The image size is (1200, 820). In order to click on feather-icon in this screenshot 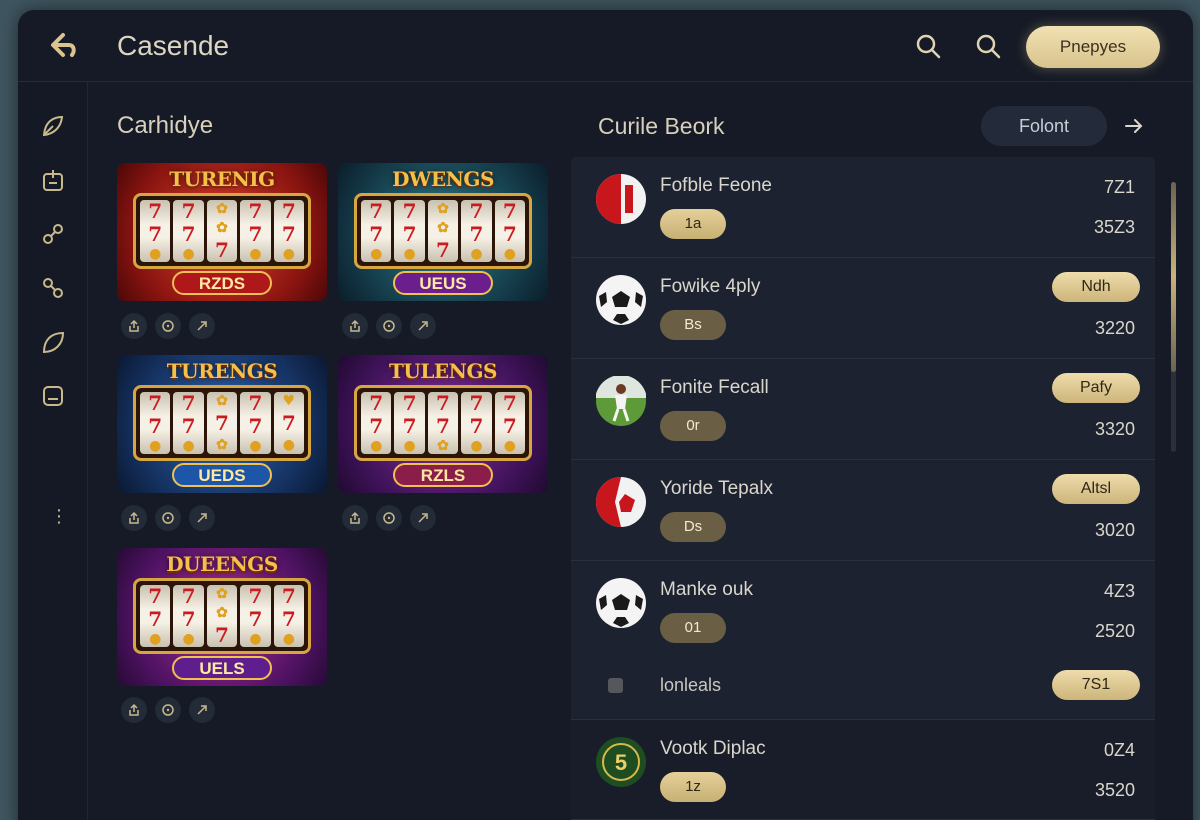, I will do `click(53, 342)`.